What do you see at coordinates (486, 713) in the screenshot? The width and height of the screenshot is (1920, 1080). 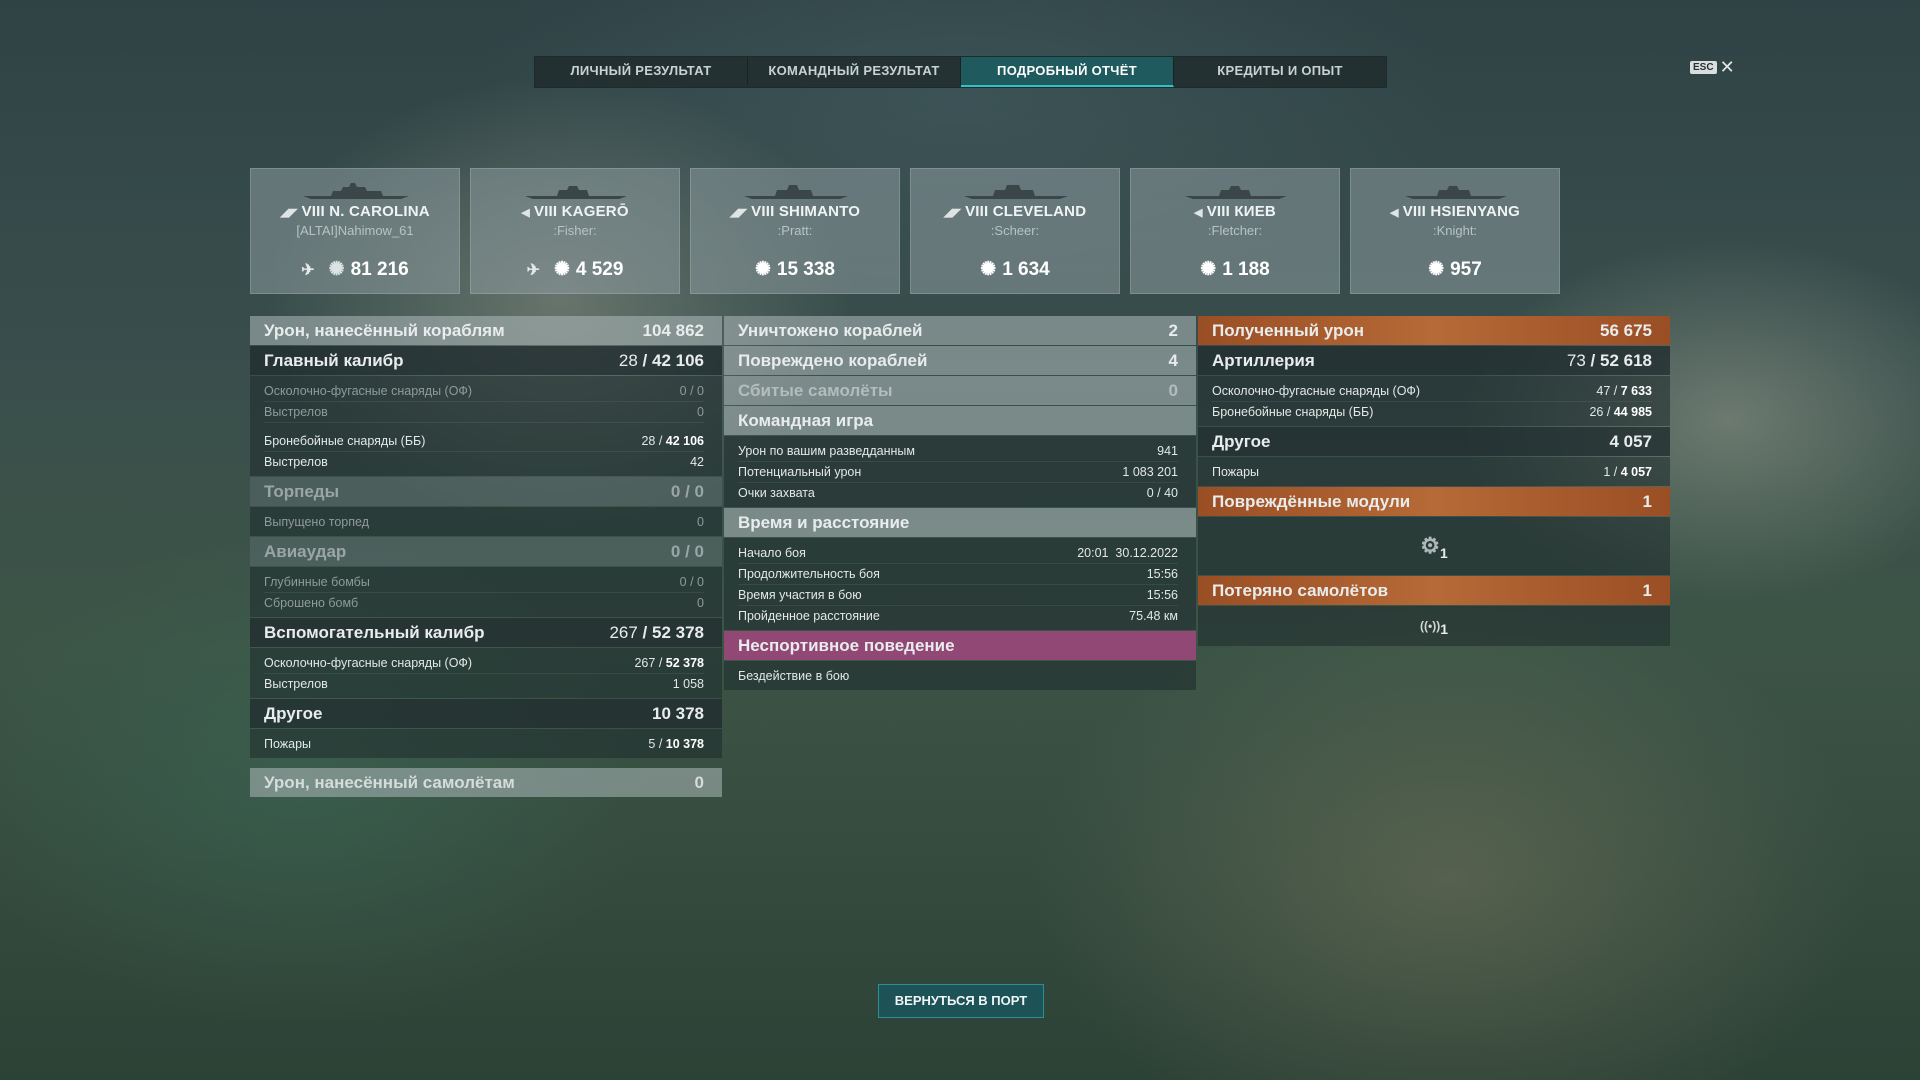 I see `other-damage-header: Другое 10 378` at bounding box center [486, 713].